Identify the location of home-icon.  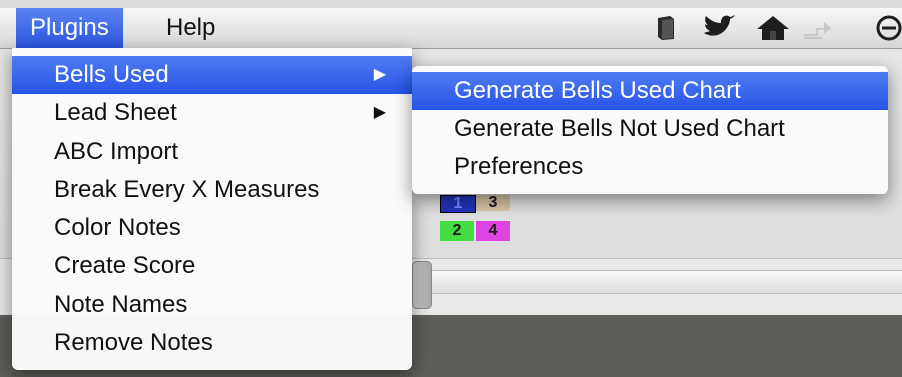
(773, 28).